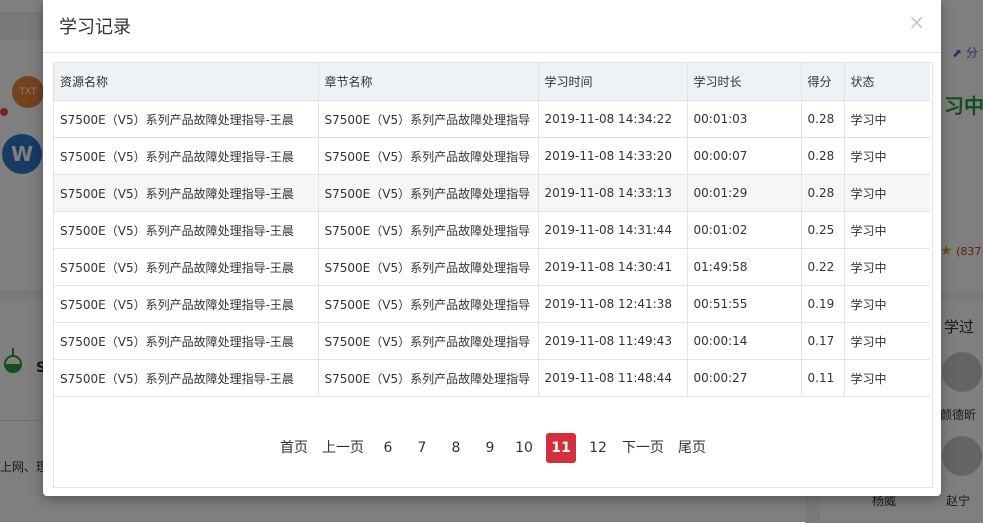  Describe the element at coordinates (823, 82) in the screenshot. I see `header-score: 得分` at that location.